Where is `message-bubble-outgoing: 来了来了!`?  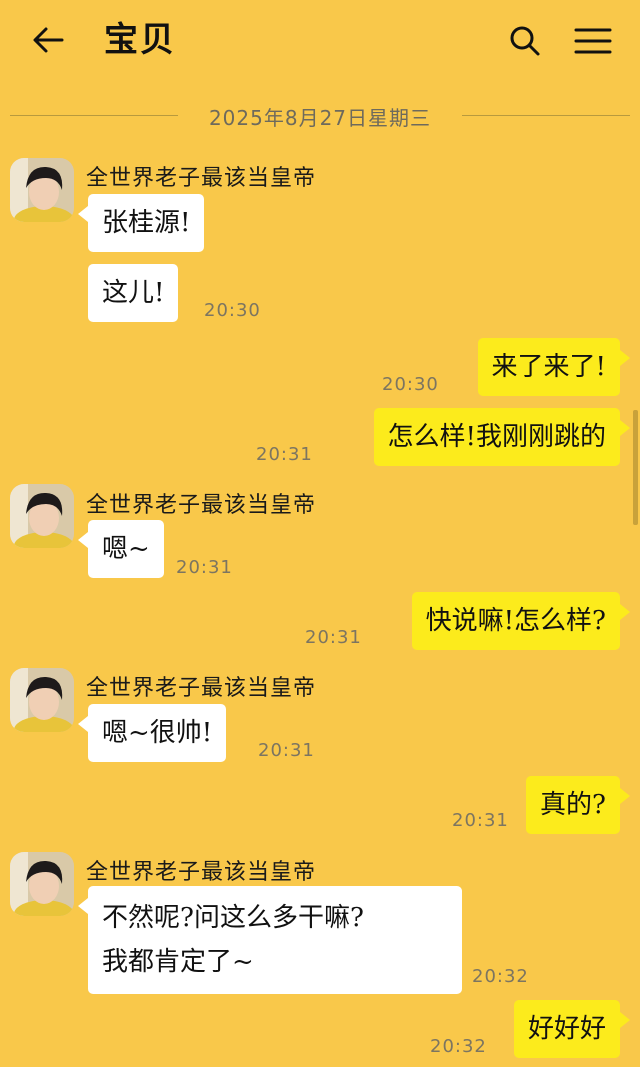
message-bubble-outgoing: 来了来了! is located at coordinates (548, 367).